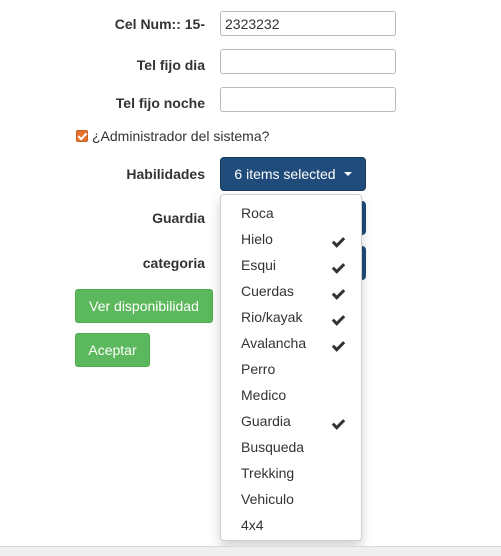 The width and height of the screenshot is (501, 556). I want to click on dropdown-item-label: Roca, so click(257, 213).